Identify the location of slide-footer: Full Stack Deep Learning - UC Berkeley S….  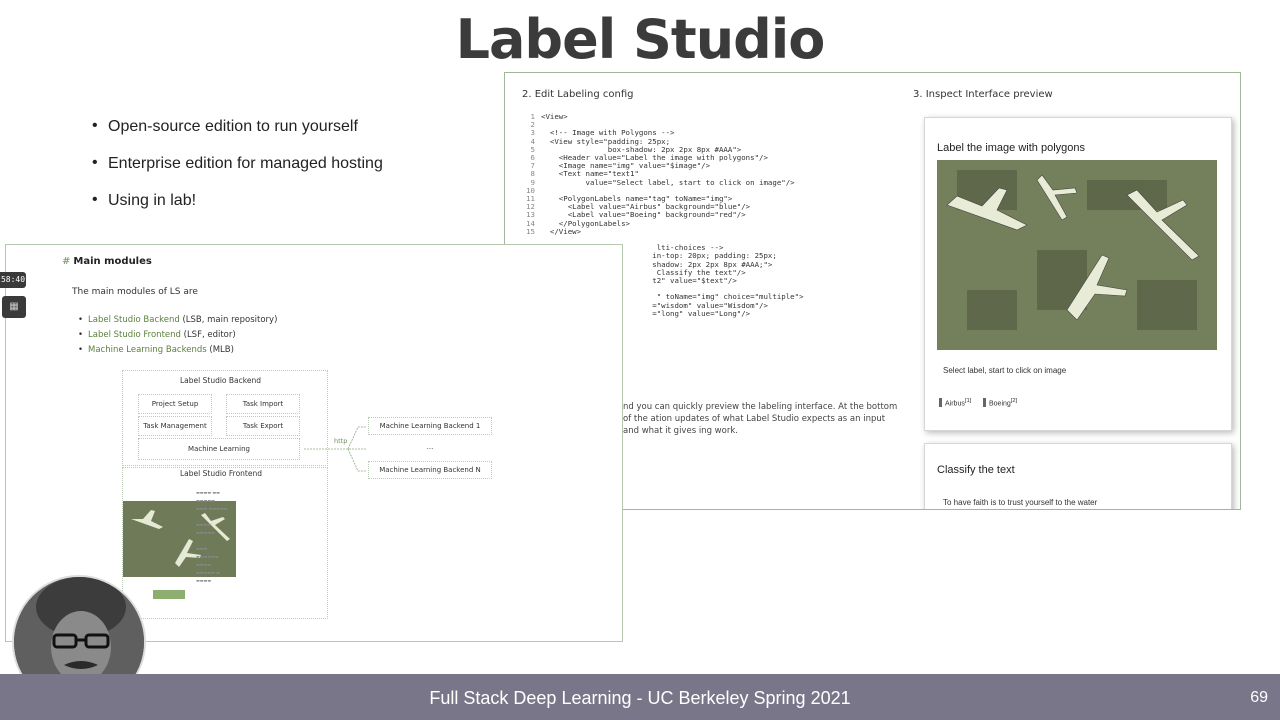
(640, 697).